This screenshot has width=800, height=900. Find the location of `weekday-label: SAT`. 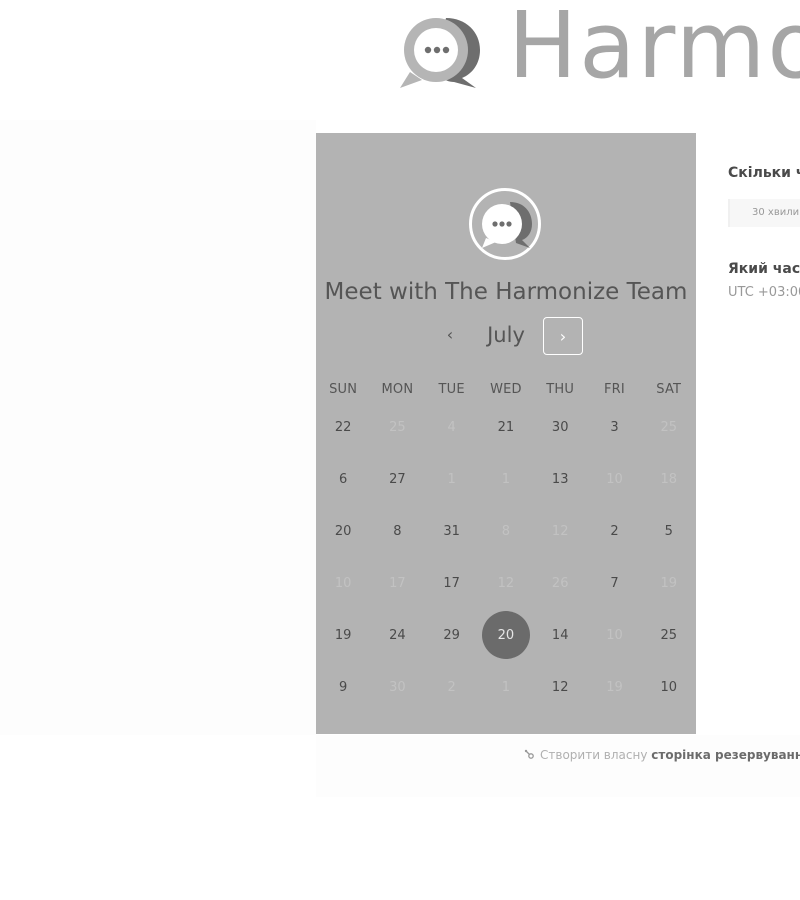

weekday-label: SAT is located at coordinates (669, 389).